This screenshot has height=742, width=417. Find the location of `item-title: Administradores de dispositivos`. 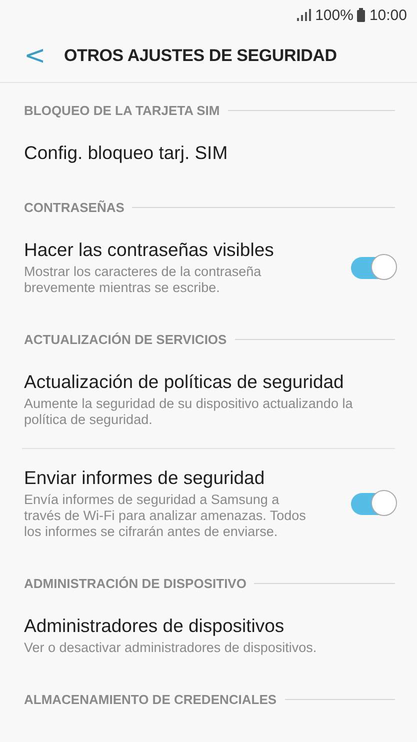

item-title: Administradores de dispositivos is located at coordinates (155, 626).